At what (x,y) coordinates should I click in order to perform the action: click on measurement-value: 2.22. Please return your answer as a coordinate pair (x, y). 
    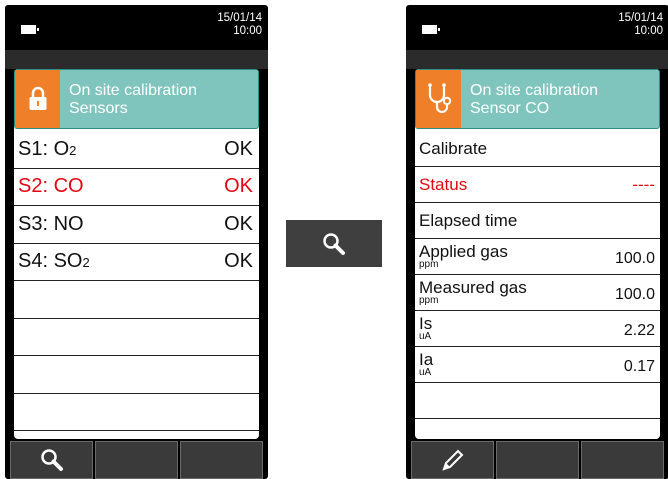
    Looking at the image, I should click on (639, 330).